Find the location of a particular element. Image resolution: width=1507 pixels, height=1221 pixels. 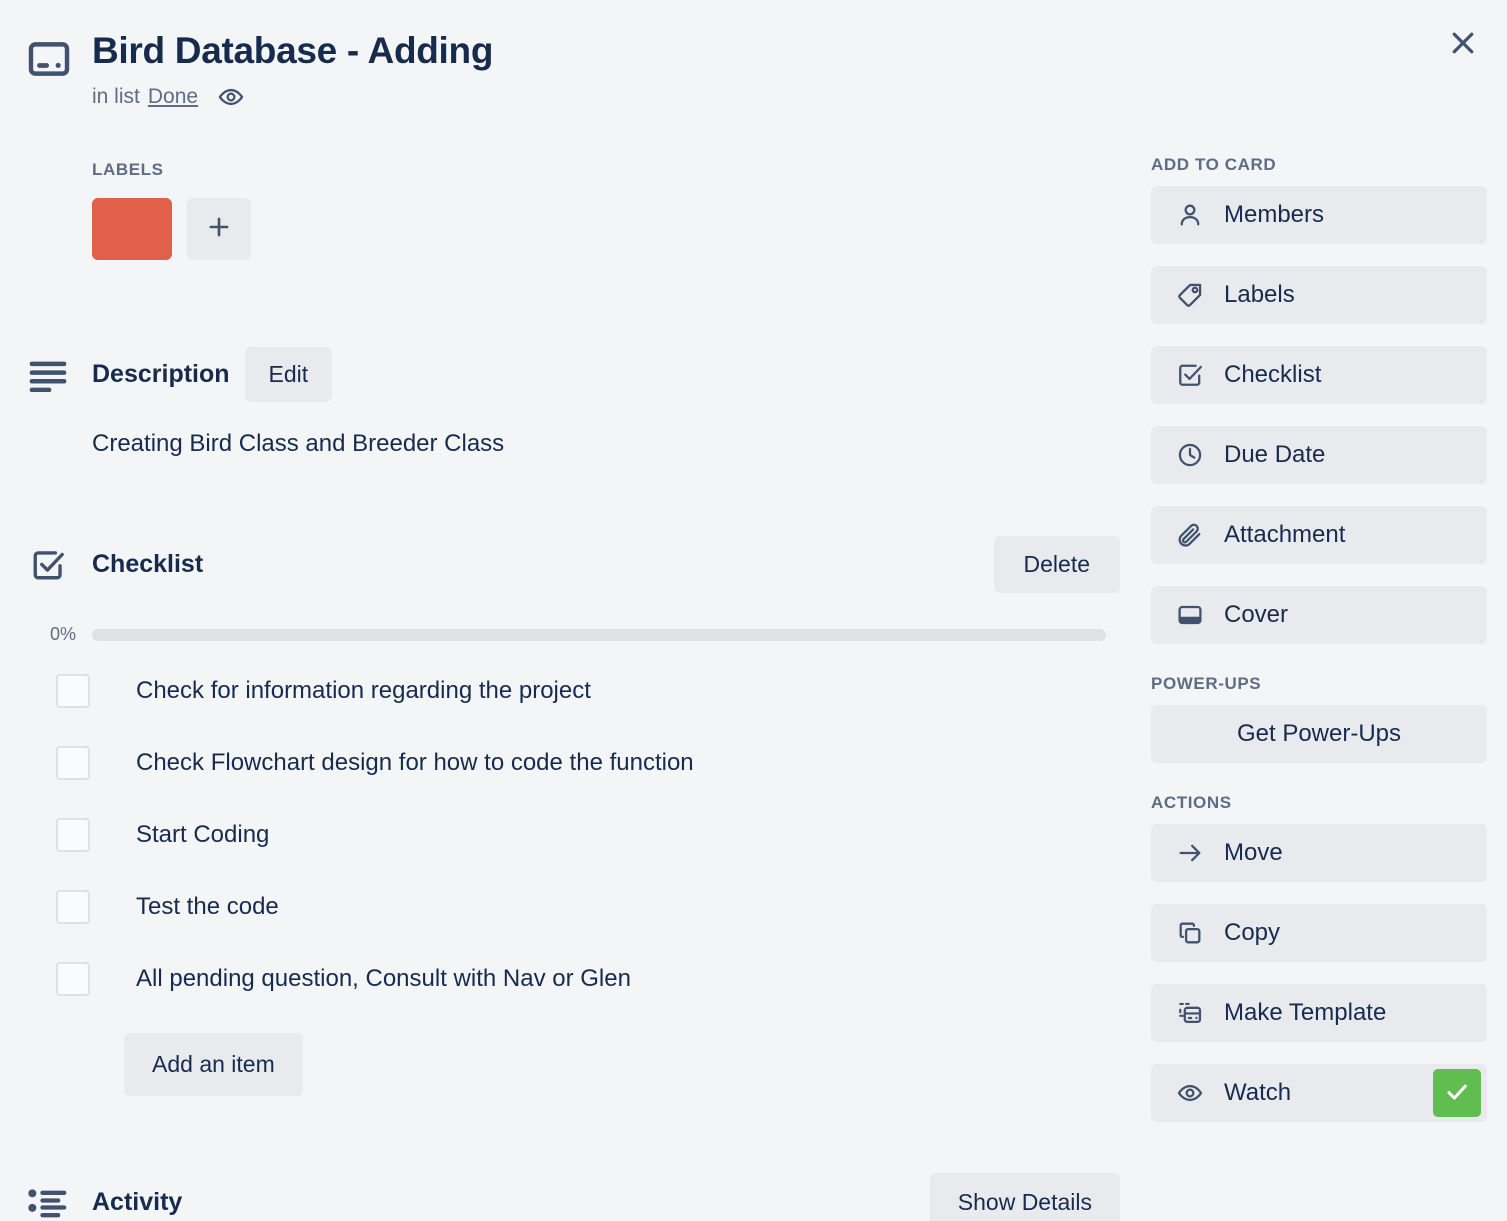

sidebar-button-label: Move is located at coordinates (1253, 852).